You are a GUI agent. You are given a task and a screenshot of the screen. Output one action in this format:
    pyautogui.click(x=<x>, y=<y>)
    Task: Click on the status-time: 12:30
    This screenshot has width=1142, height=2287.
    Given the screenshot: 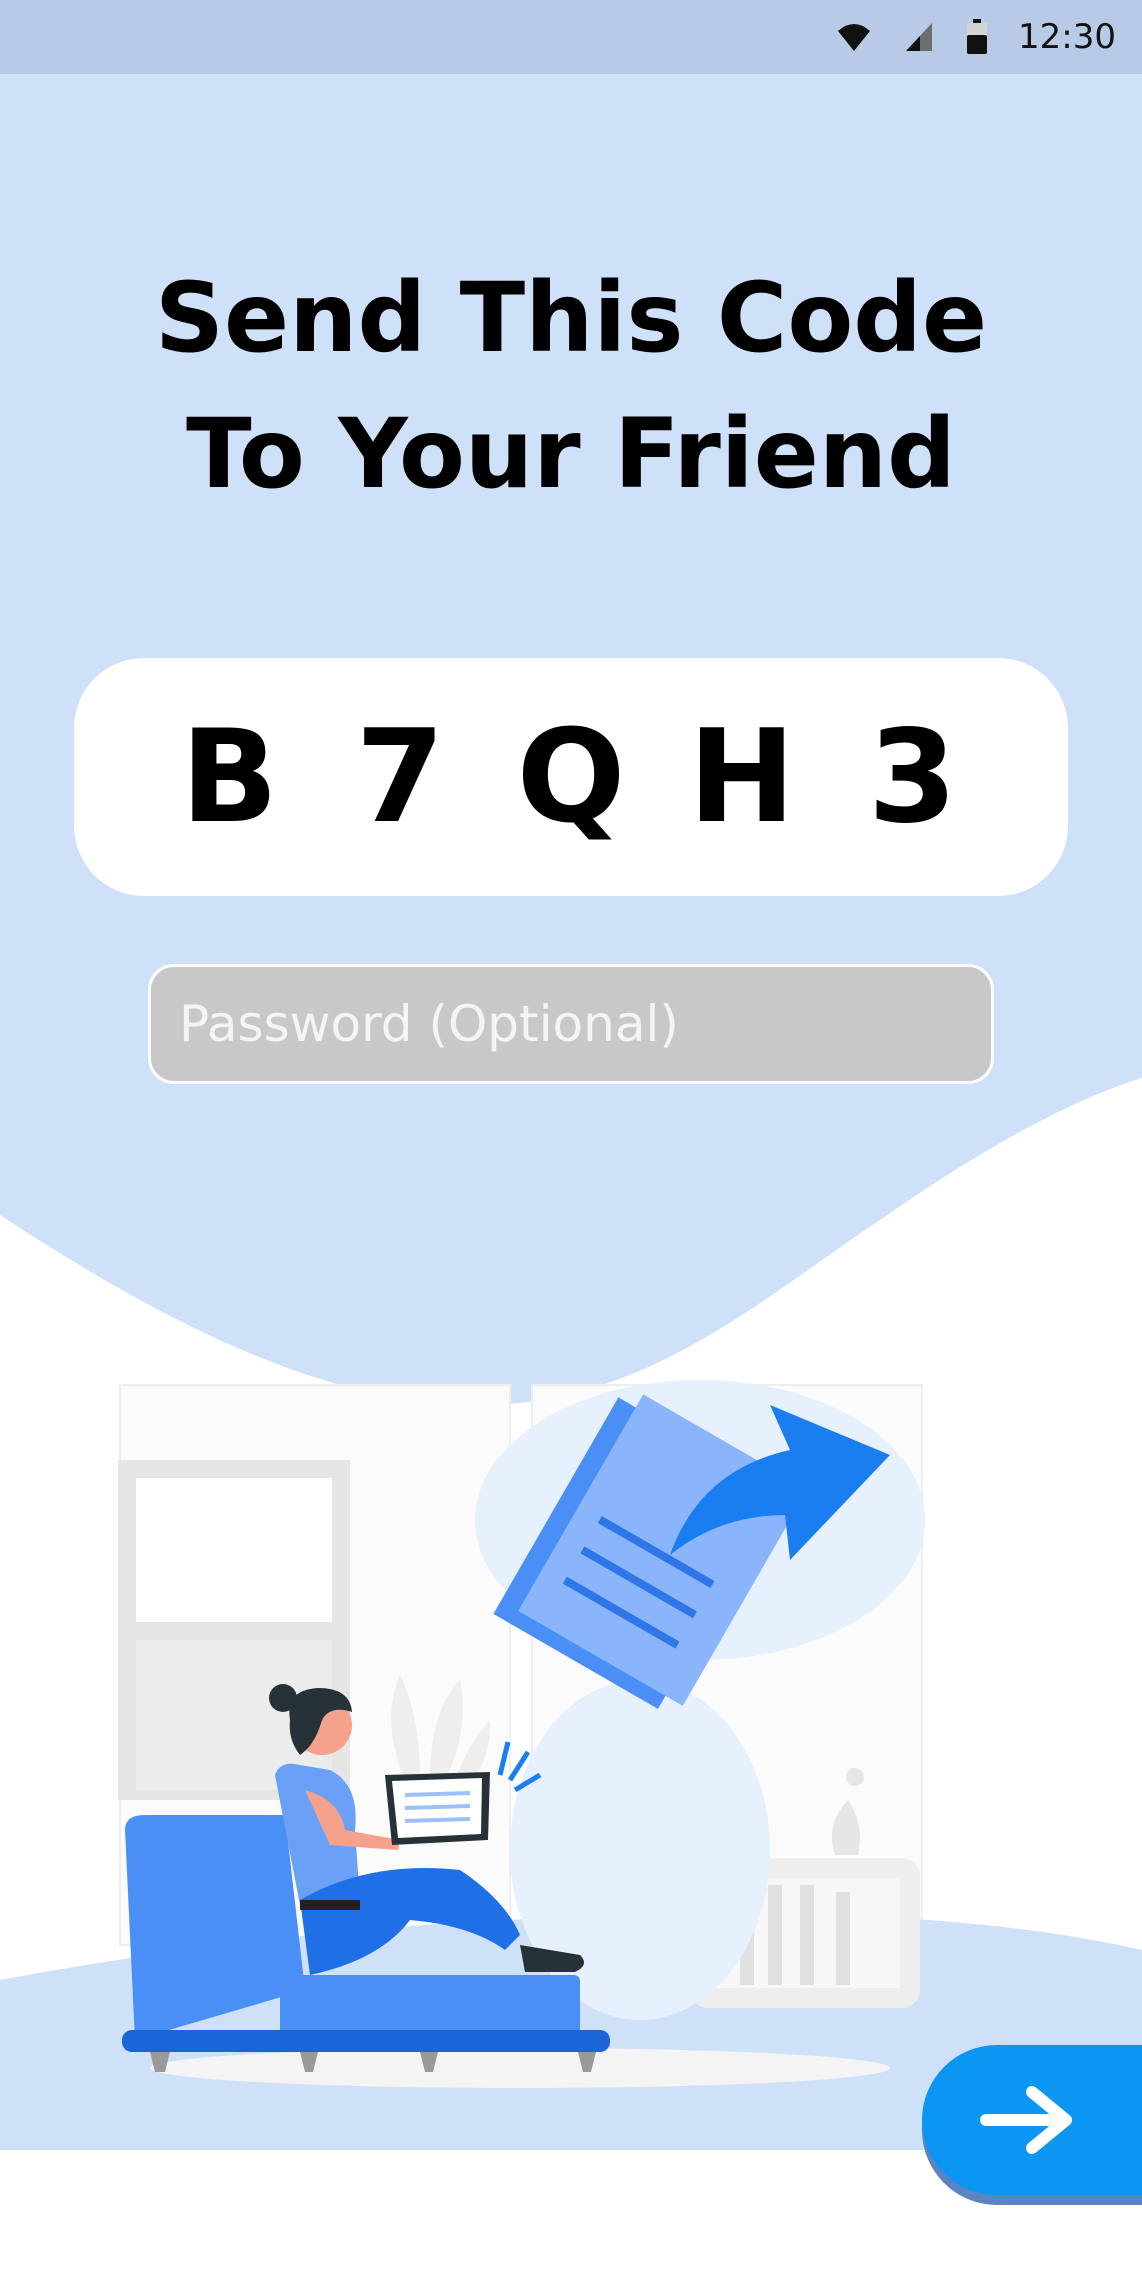 What is the action you would take?
    pyautogui.click(x=1067, y=37)
    